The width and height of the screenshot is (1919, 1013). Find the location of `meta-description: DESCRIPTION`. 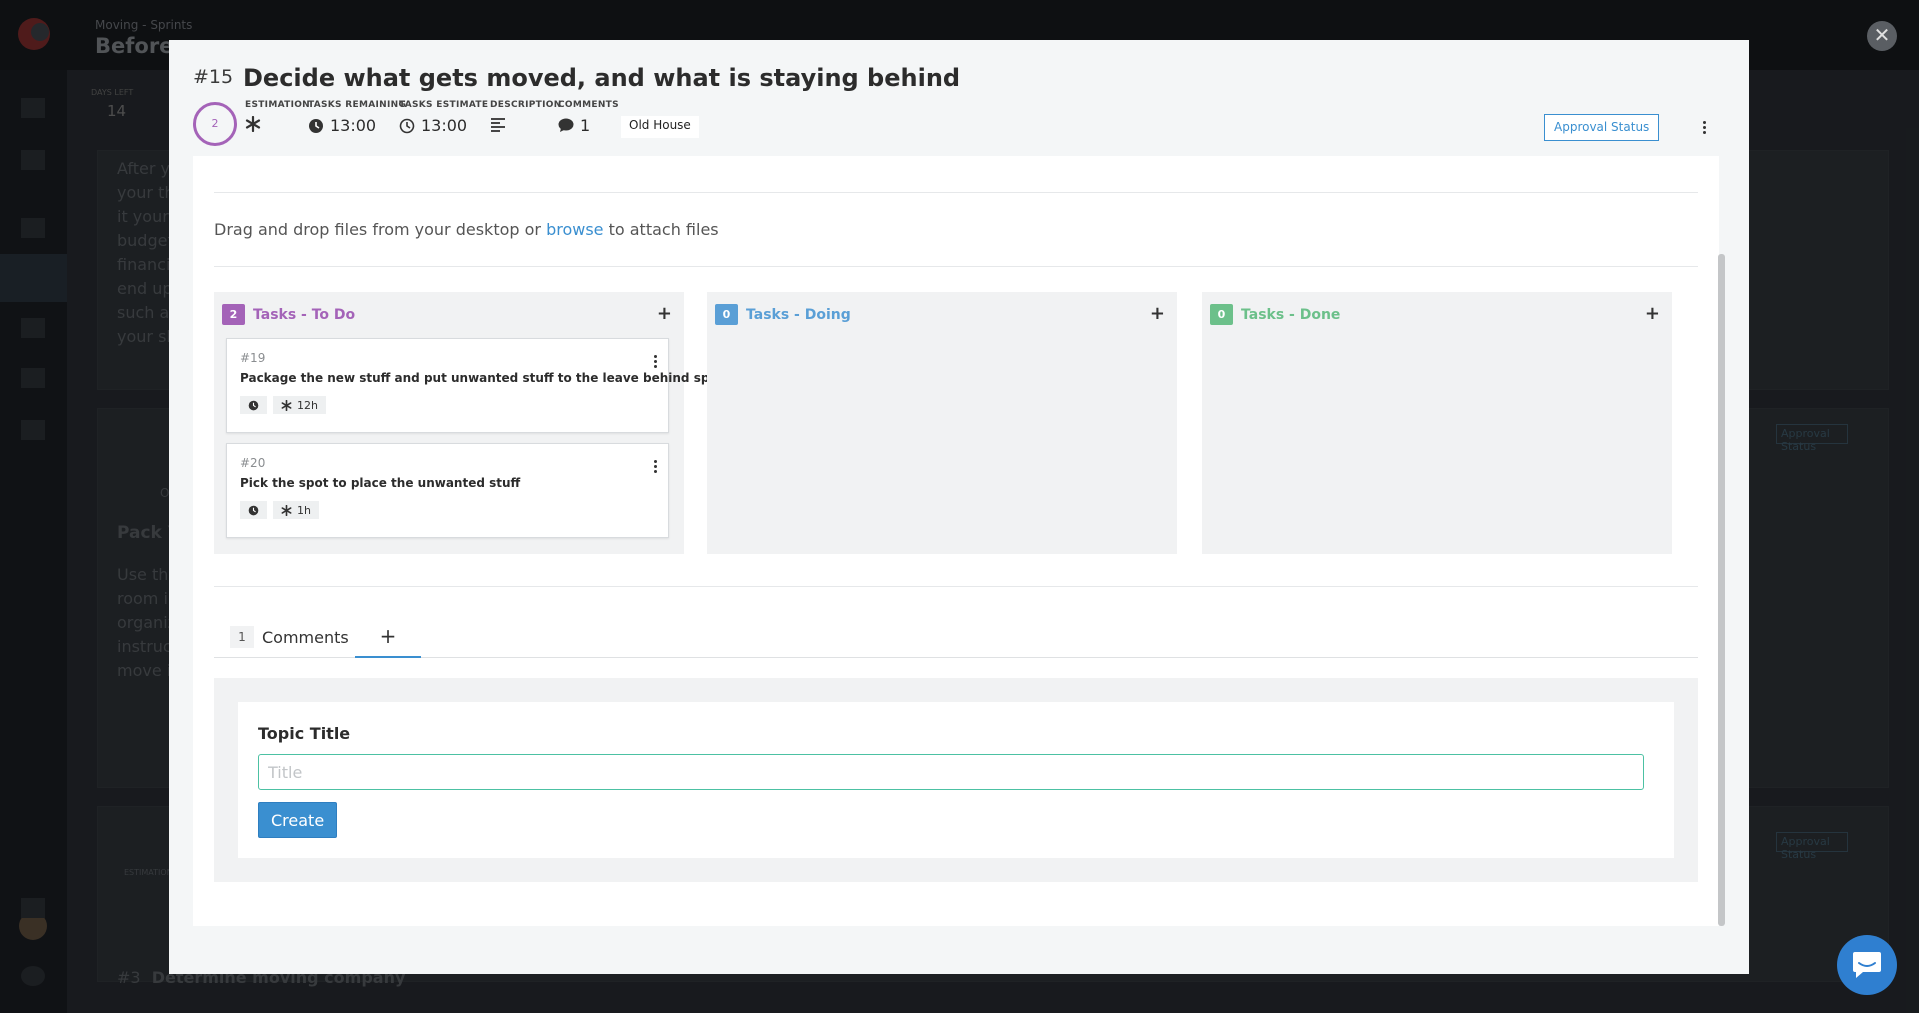

meta-description: DESCRIPTION is located at coordinates (526, 116).